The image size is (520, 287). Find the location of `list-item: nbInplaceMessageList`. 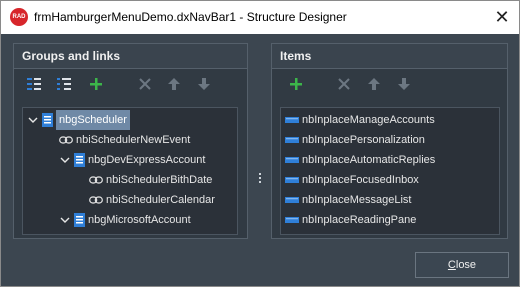

list-item: nbInplaceMessageList is located at coordinates (348, 200).